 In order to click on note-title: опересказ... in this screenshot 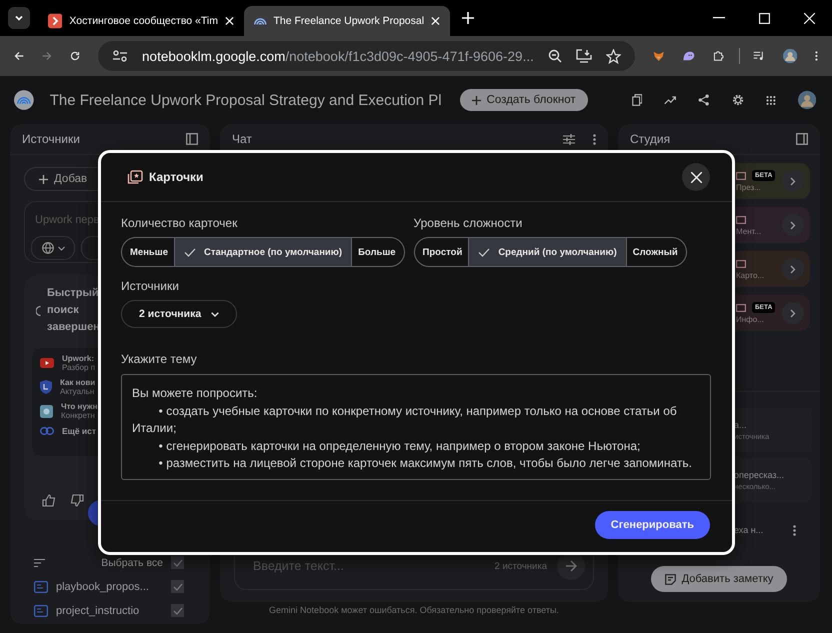, I will do `click(759, 475)`.